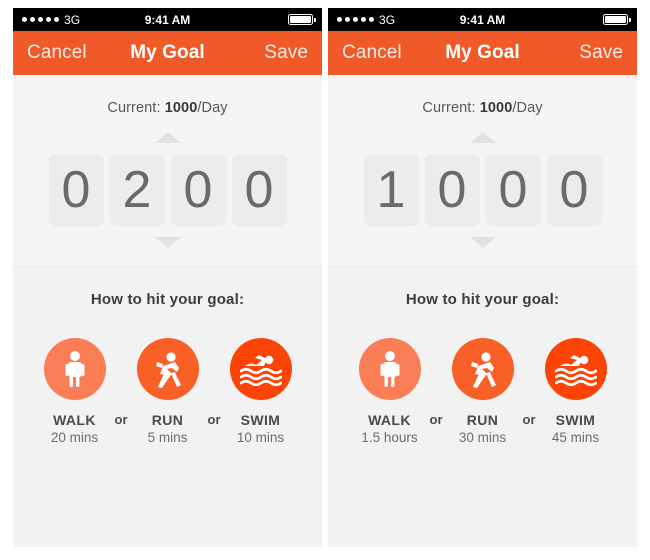  Describe the element at coordinates (167, 190) in the screenshot. I see `goal-digit-group: 0 2 0 0` at that location.